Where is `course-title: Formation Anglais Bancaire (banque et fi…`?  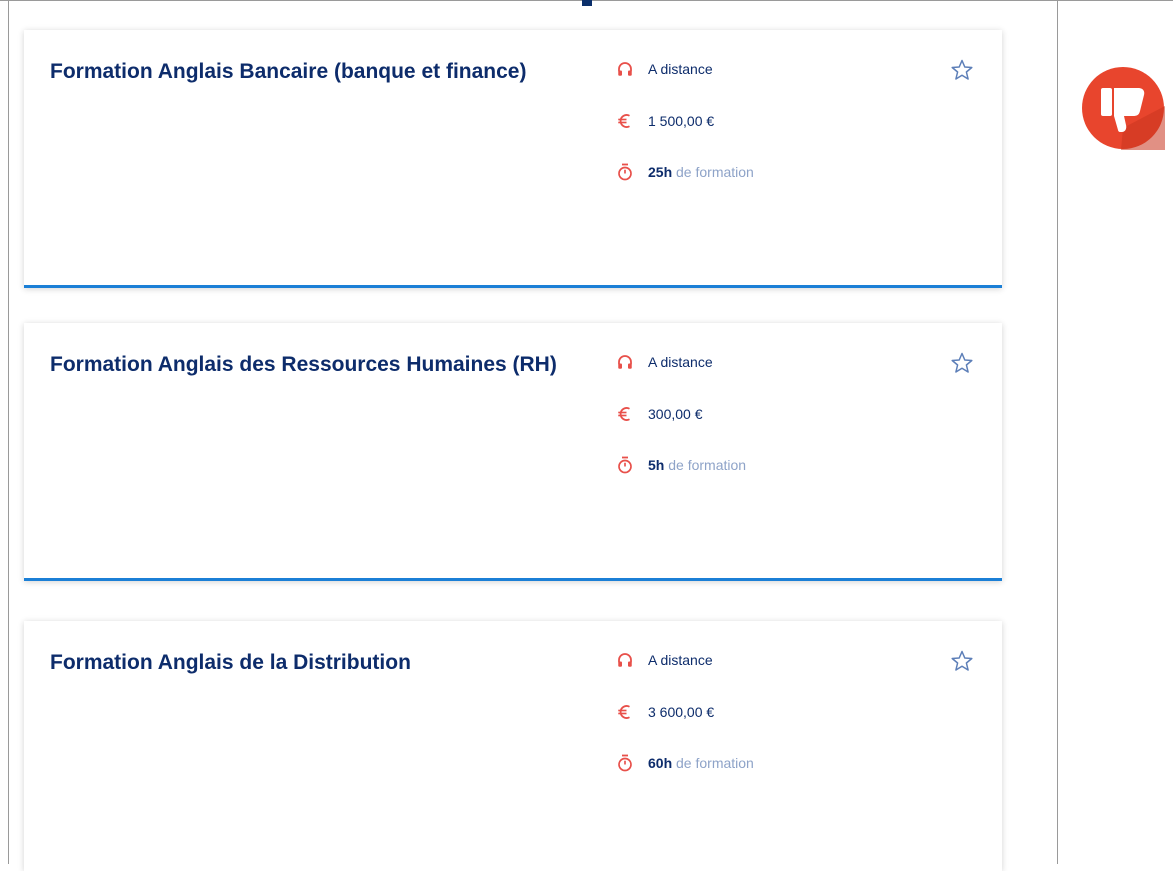
course-title: Formation Anglais Bancaire (banque et fi… is located at coordinates (310, 72).